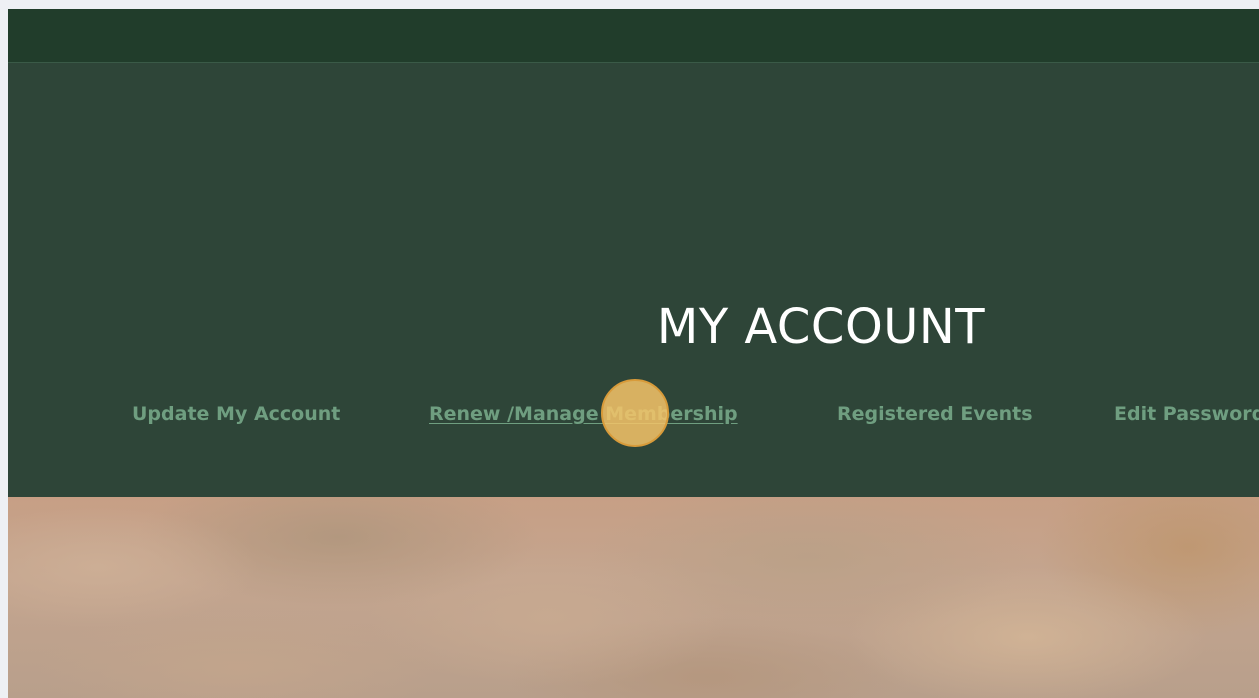 The image size is (1259, 698). Describe the element at coordinates (1186, 414) in the screenshot. I see `nav-link-edit-password: Edit Password` at that location.